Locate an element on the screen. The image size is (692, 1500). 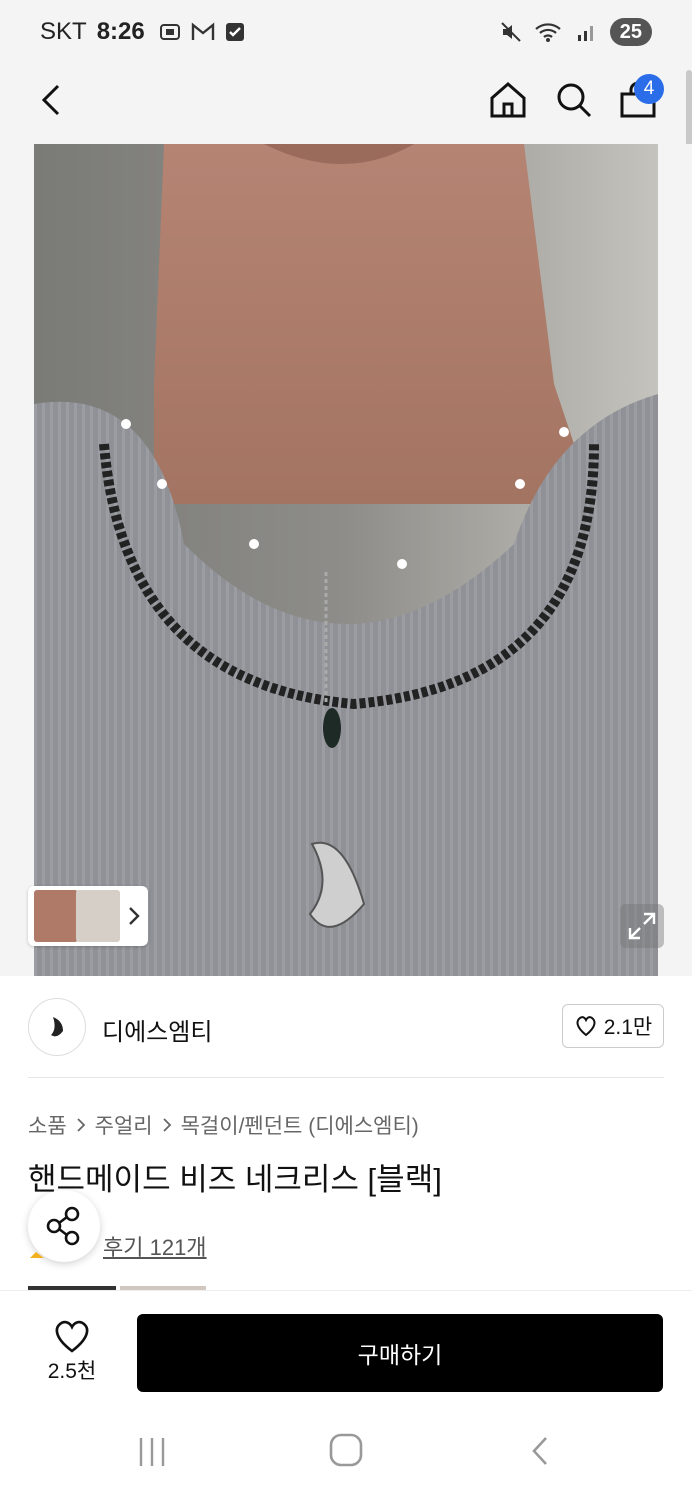
brand-name: 디에스엠티 is located at coordinates (157, 1029).